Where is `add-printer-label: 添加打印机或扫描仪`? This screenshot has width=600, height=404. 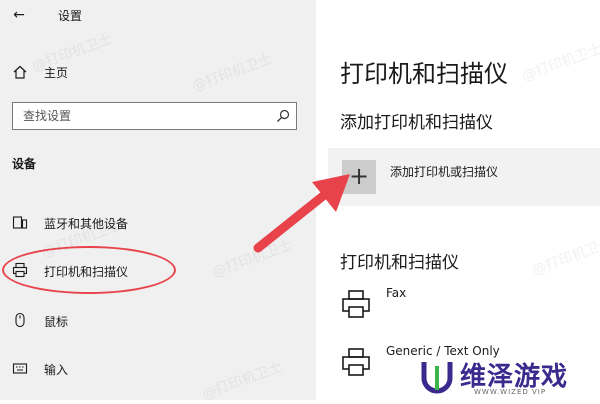
add-printer-label: 添加打印机或扫描仪 is located at coordinates (444, 172).